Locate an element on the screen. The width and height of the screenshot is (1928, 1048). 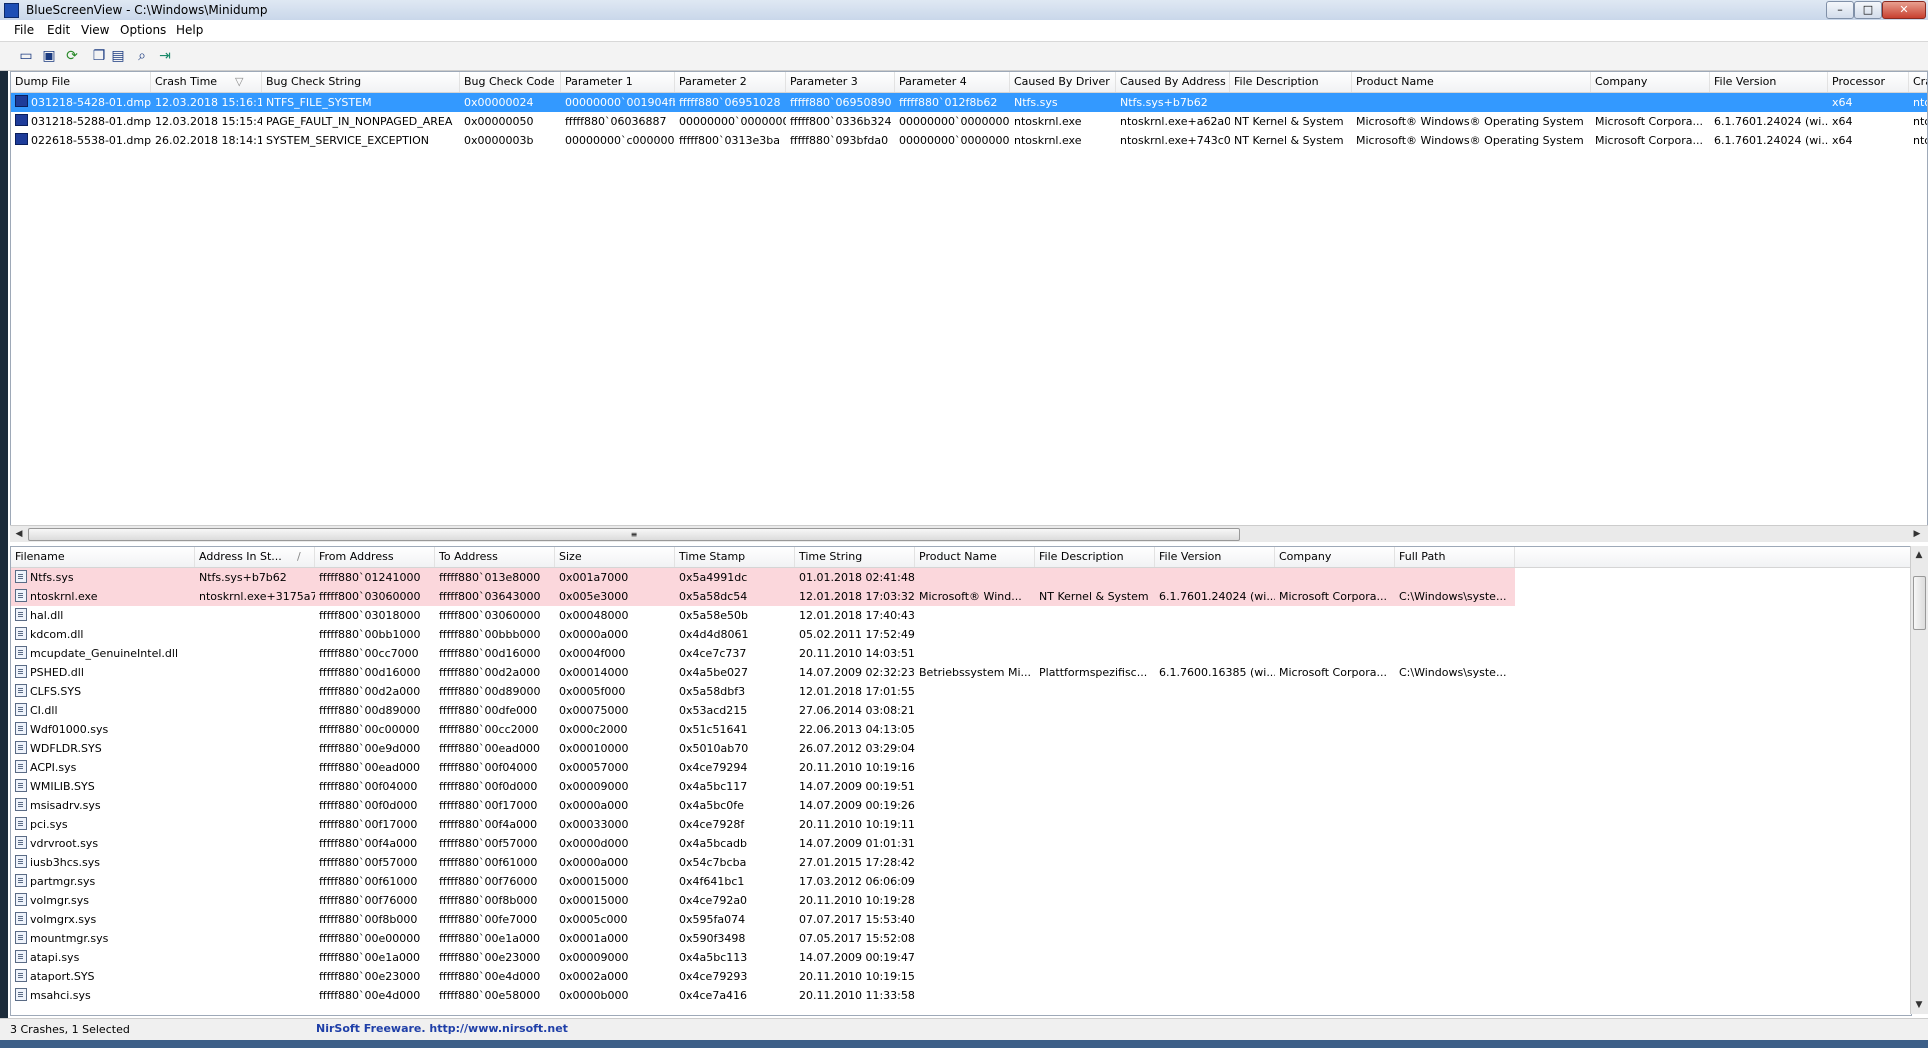
maximize-button: □ is located at coordinates (1868, 10).